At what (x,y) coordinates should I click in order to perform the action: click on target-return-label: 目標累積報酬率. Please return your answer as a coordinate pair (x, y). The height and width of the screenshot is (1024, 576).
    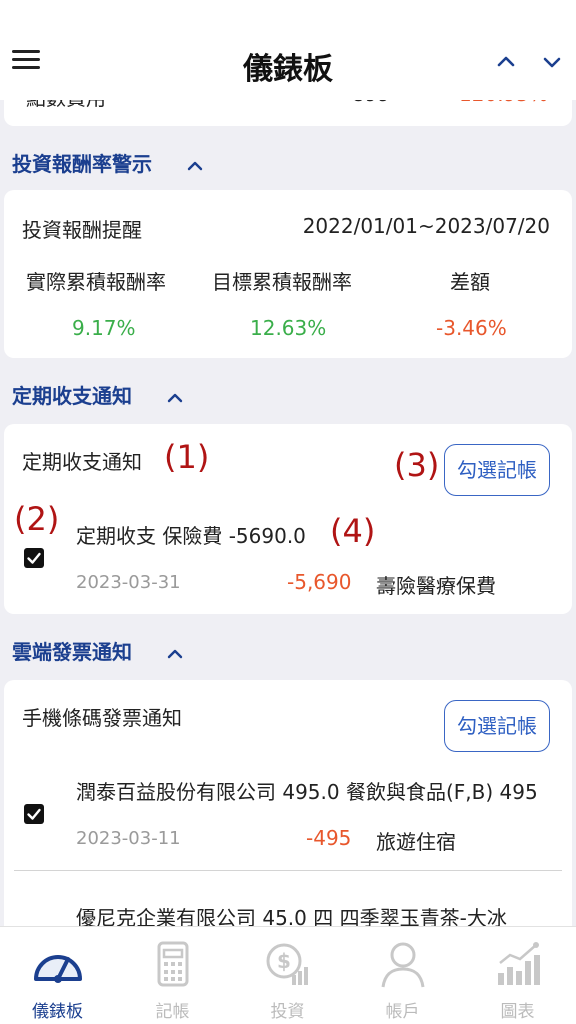
    Looking at the image, I should click on (282, 282).